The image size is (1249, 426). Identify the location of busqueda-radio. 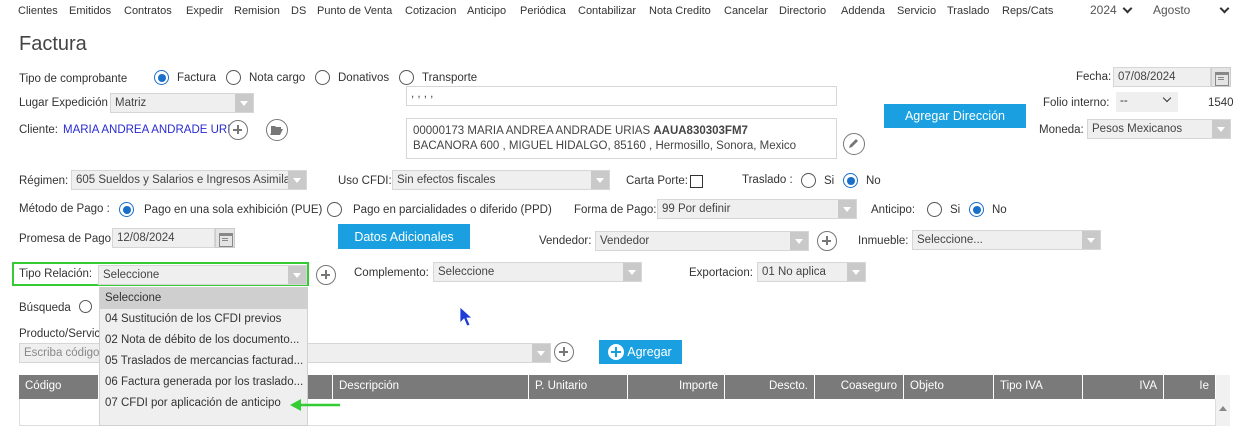
(85, 306).